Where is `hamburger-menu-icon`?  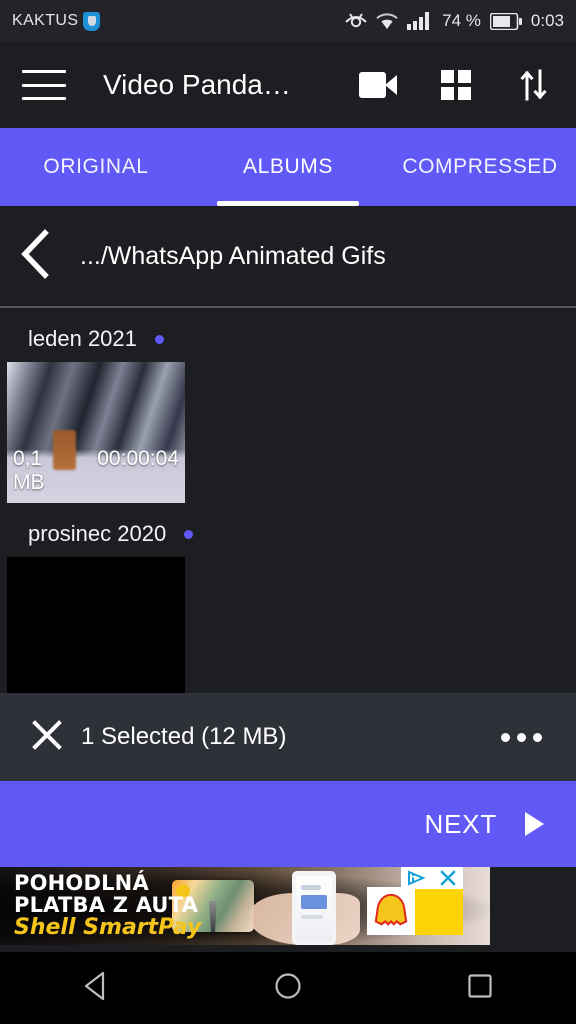
hamburger-menu-icon is located at coordinates (44, 85).